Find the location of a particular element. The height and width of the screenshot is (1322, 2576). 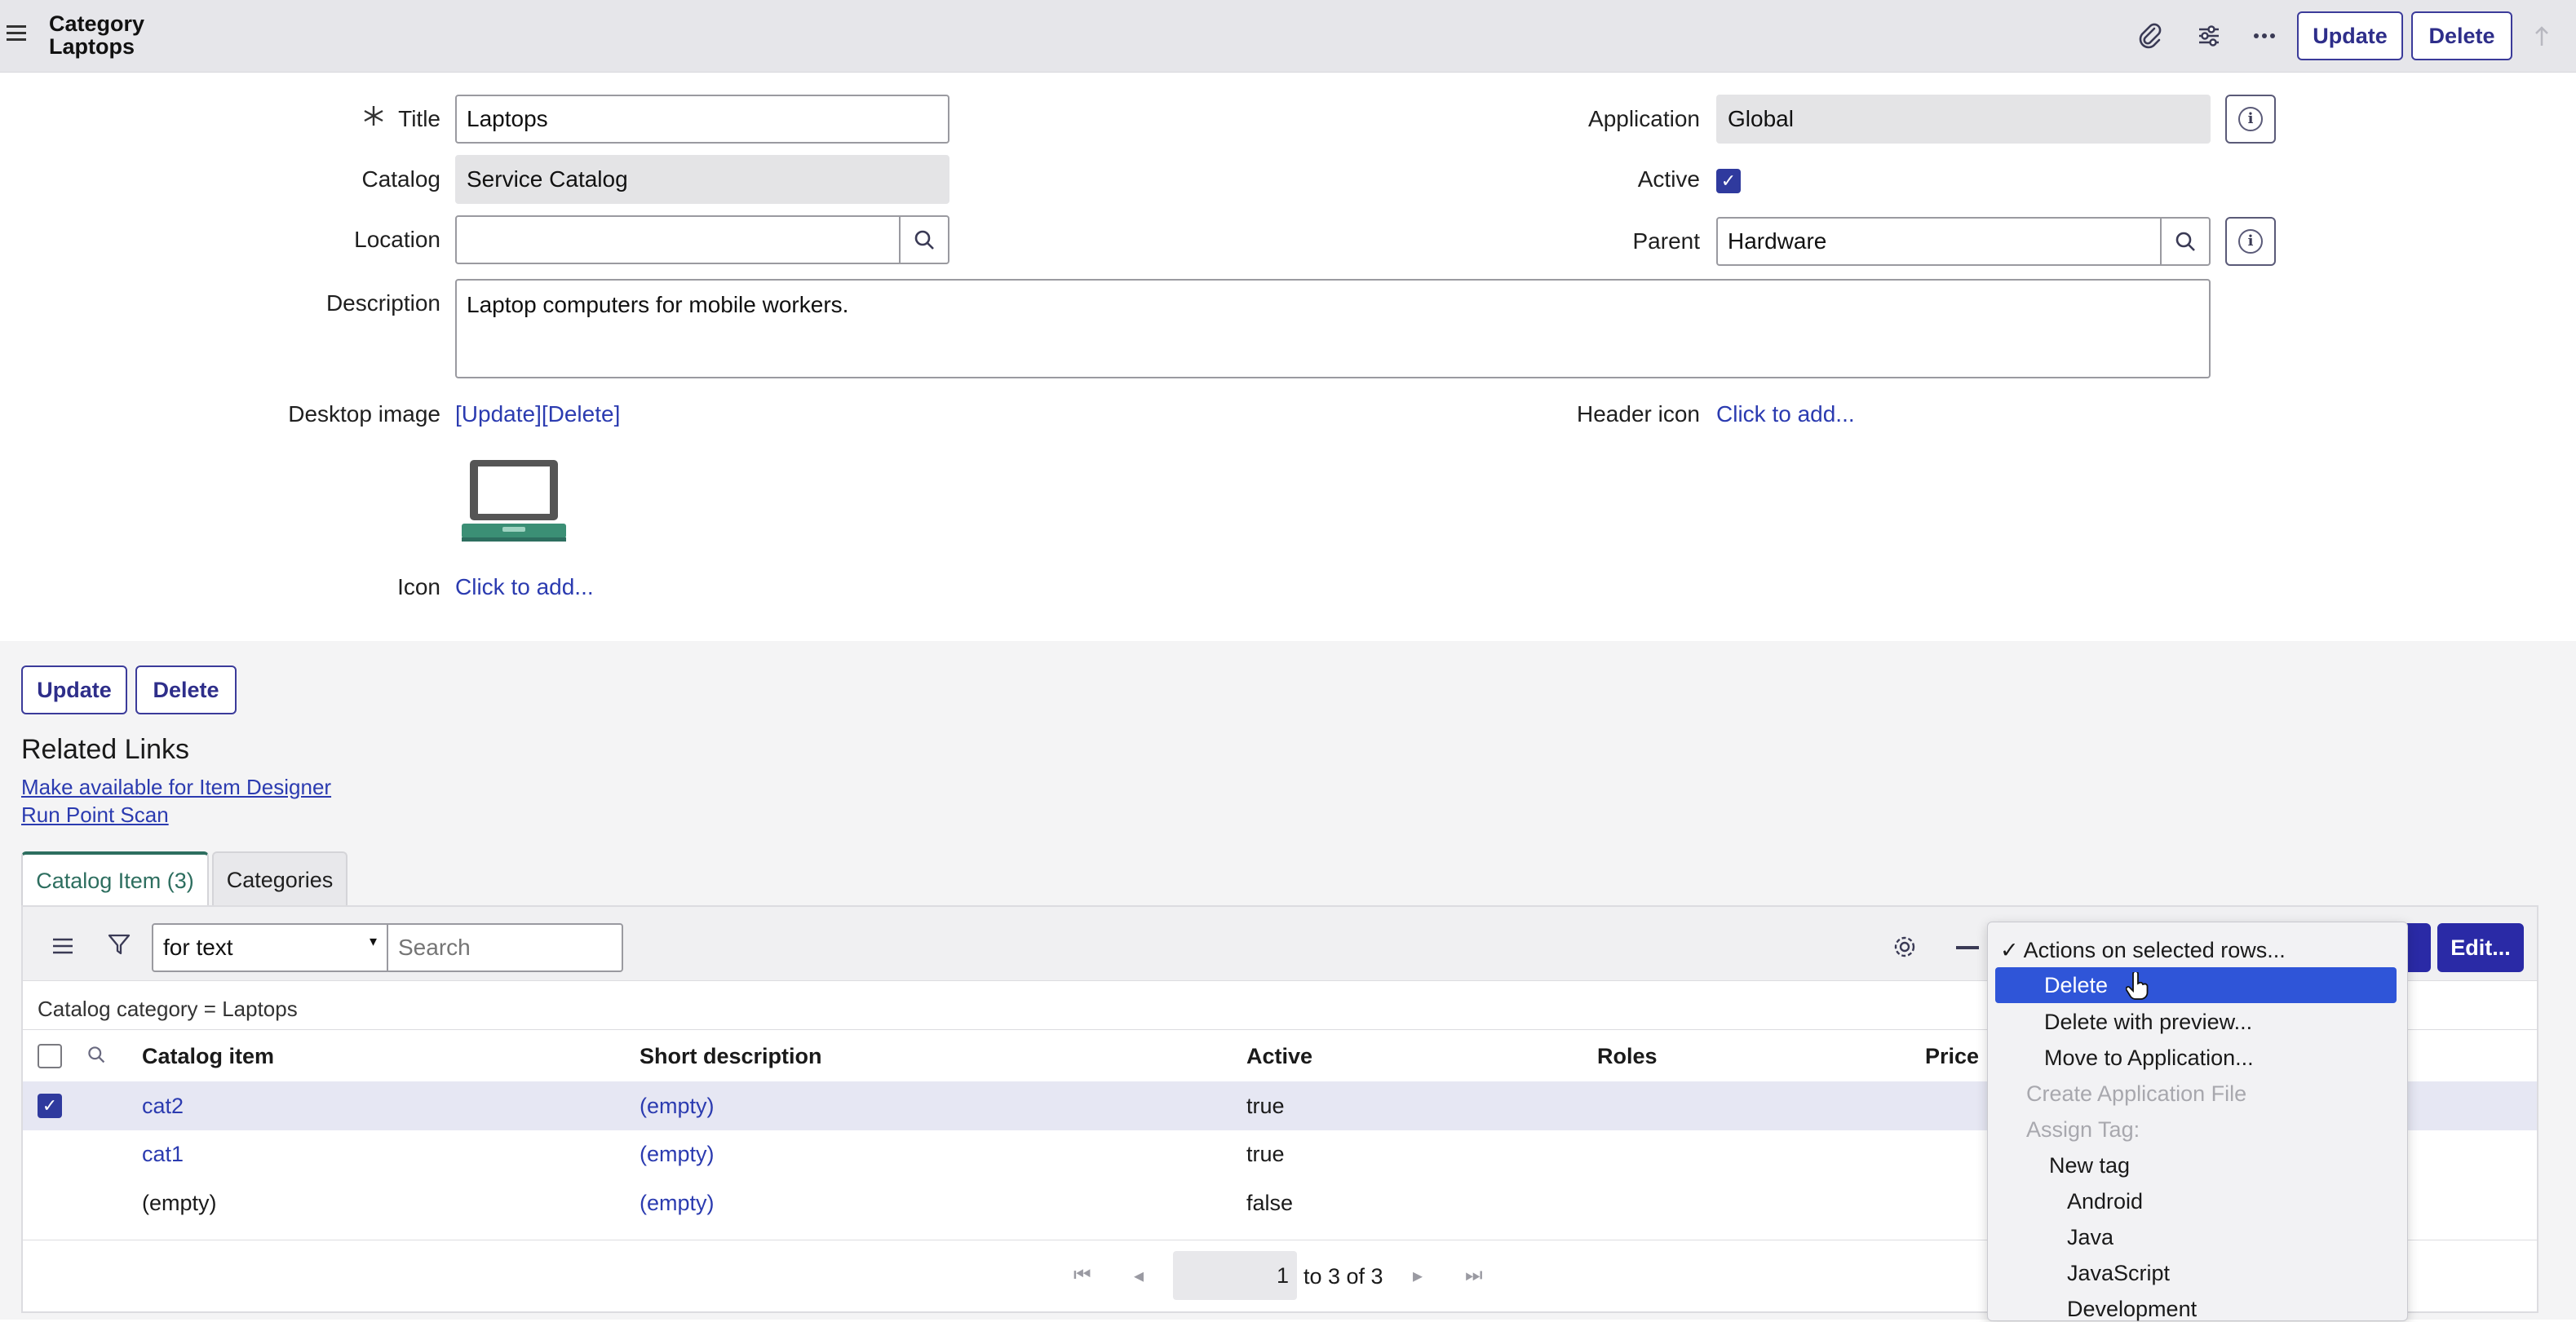

related-link-item-designer: Make available for Item Designer is located at coordinates (176, 787).